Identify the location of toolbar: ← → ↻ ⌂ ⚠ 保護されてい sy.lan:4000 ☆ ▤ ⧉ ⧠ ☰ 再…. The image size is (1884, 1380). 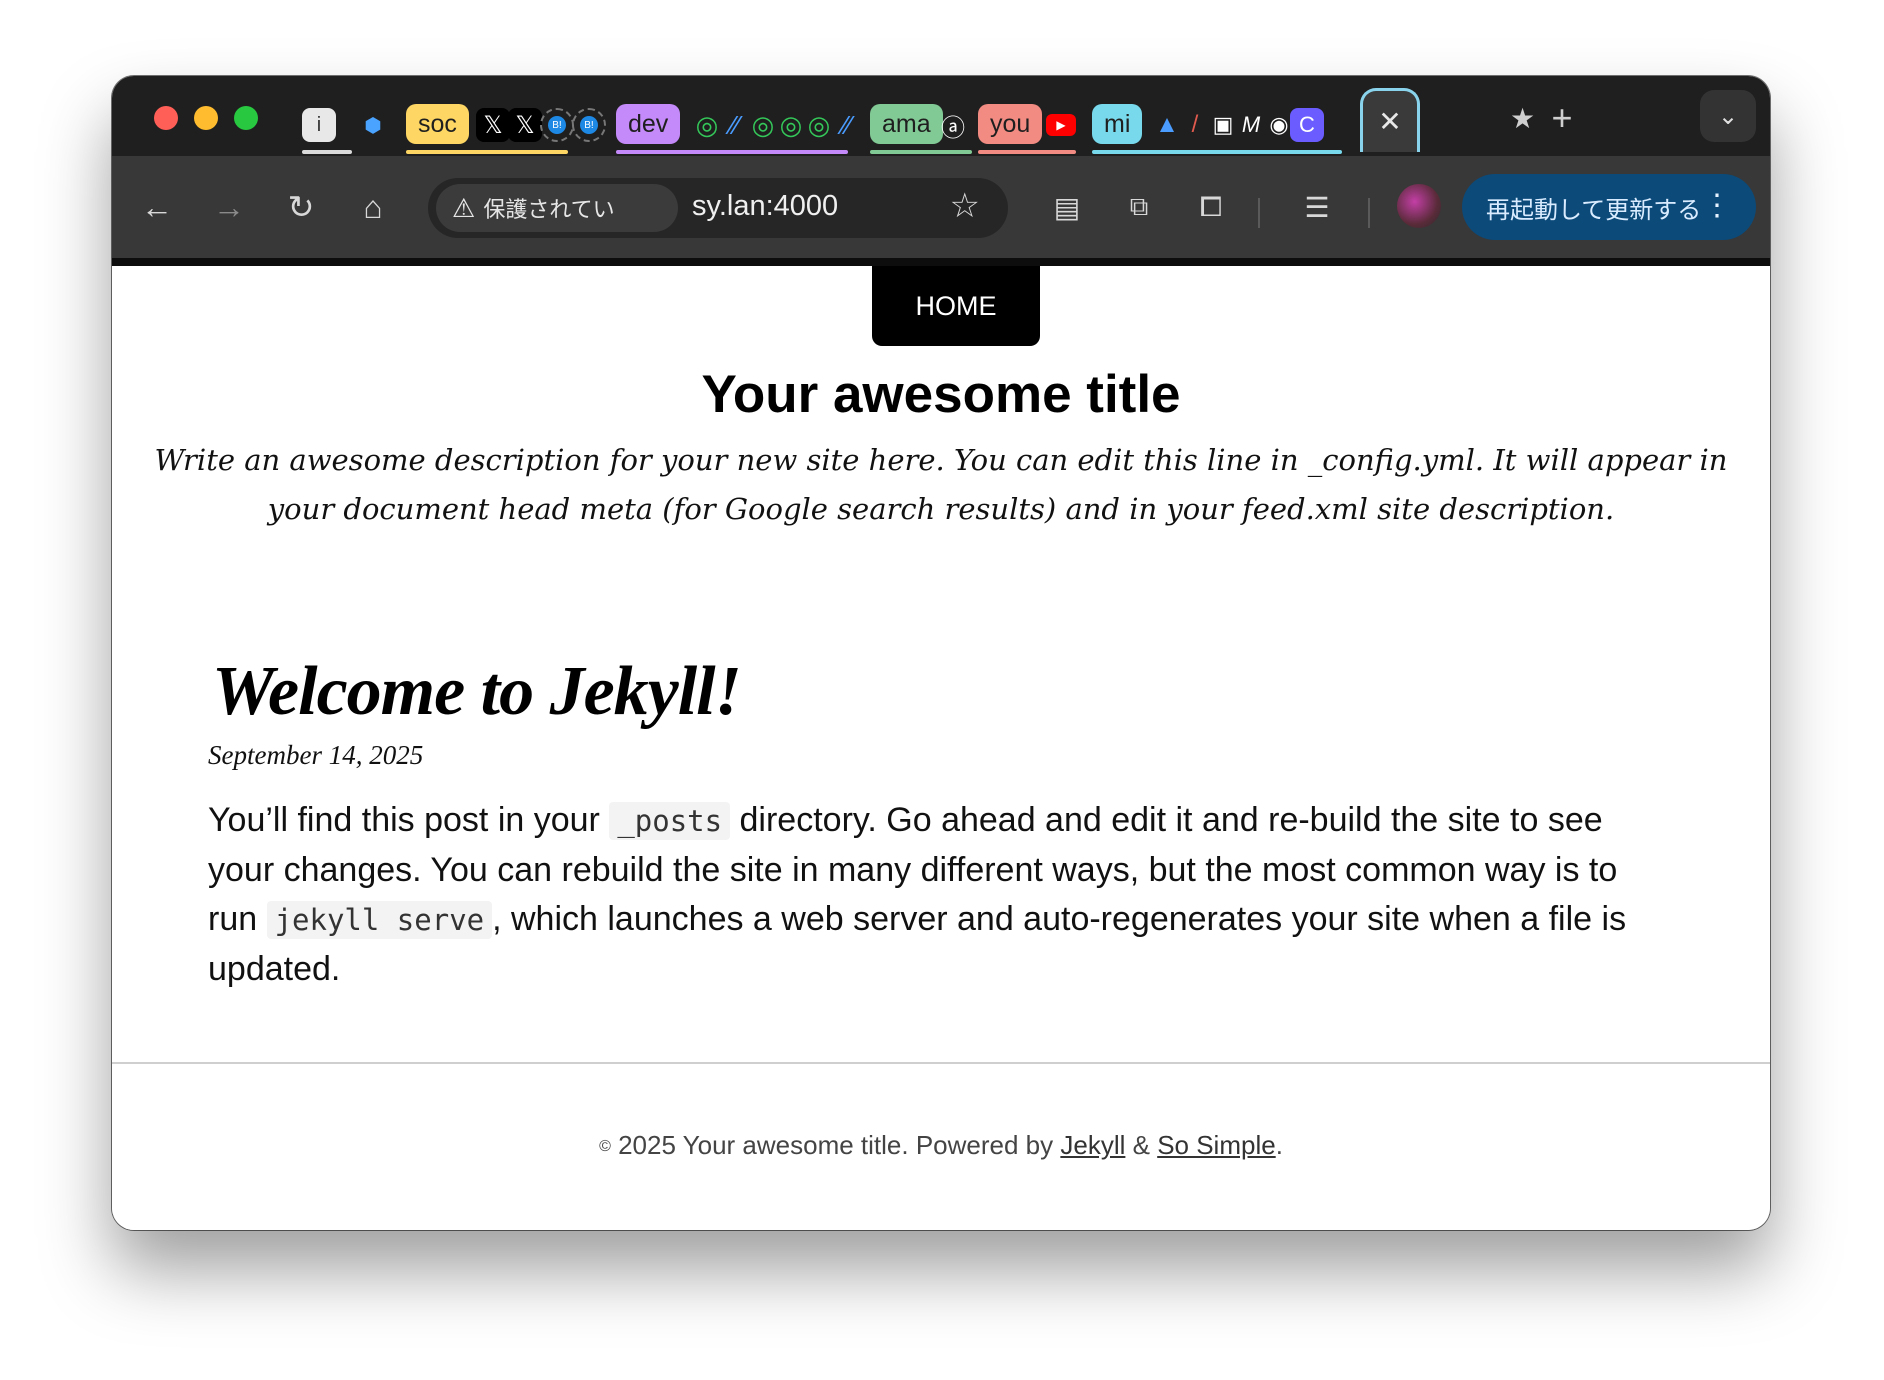
(941, 207).